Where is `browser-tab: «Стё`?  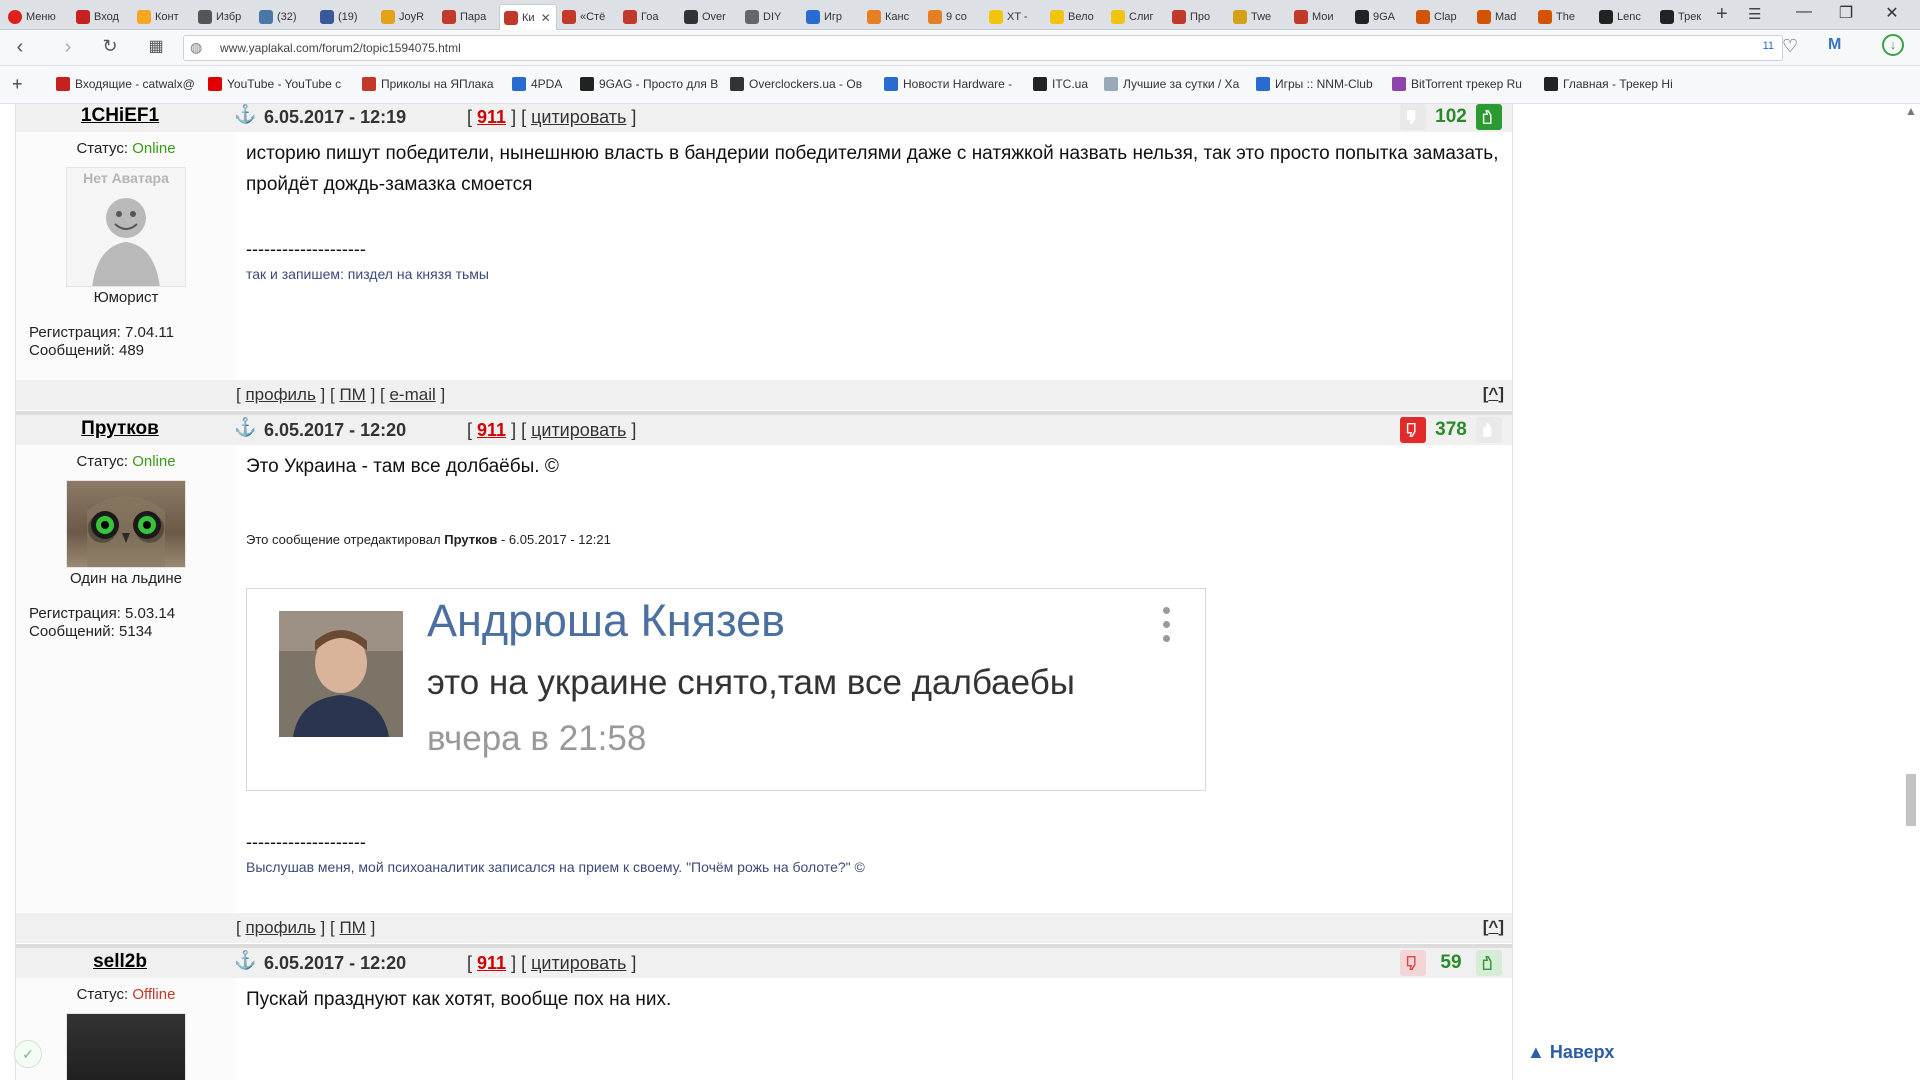 browser-tab: «Стё is located at coordinates (588, 17).